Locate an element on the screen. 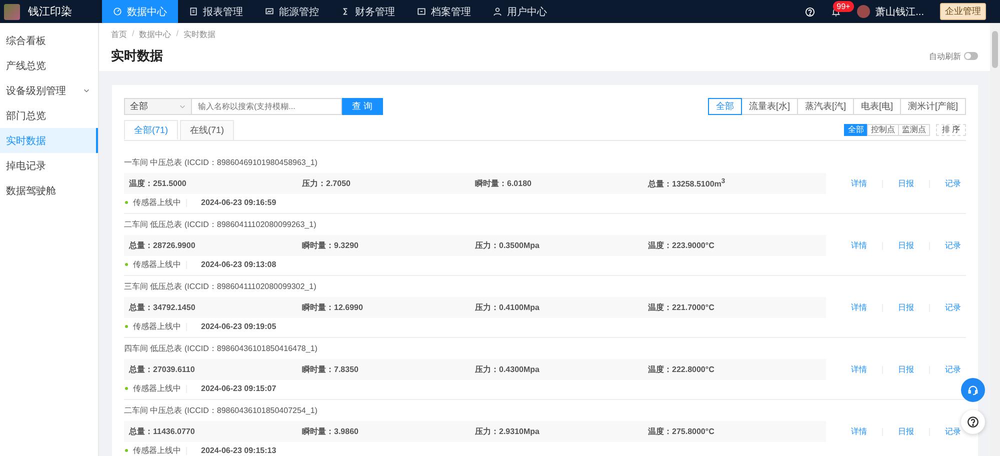 Image resolution: width=1000 pixels, height=456 pixels. metric-reading: 压力：2.9310Mpa is located at coordinates (507, 431).